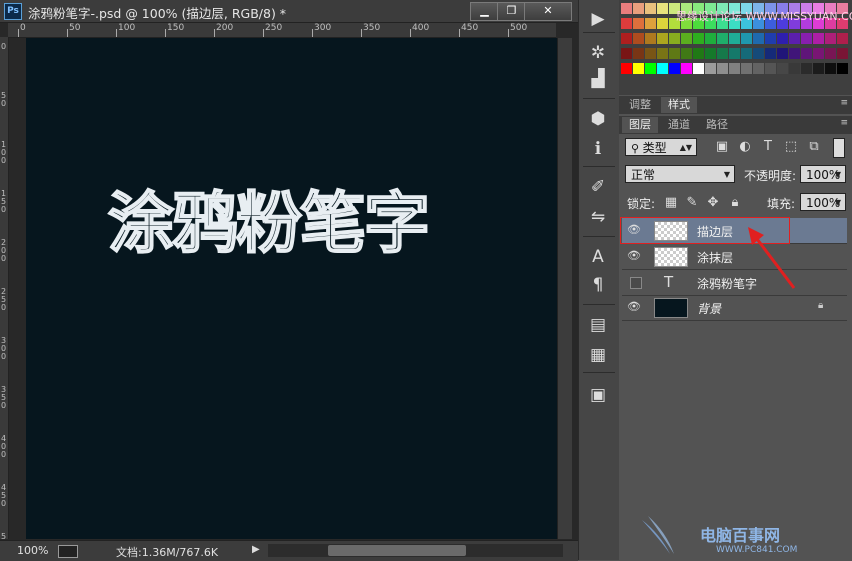 Image resolution: width=852 pixels, height=561 pixels. I want to click on lock-position-icon: ✥, so click(713, 203).